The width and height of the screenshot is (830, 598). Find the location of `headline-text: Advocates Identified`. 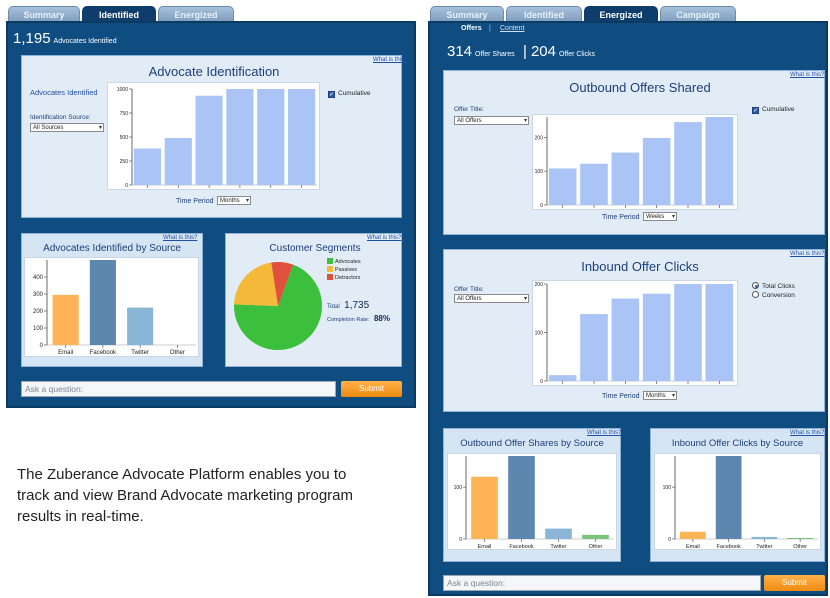

headline-text: Advocates Identified is located at coordinates (85, 41).